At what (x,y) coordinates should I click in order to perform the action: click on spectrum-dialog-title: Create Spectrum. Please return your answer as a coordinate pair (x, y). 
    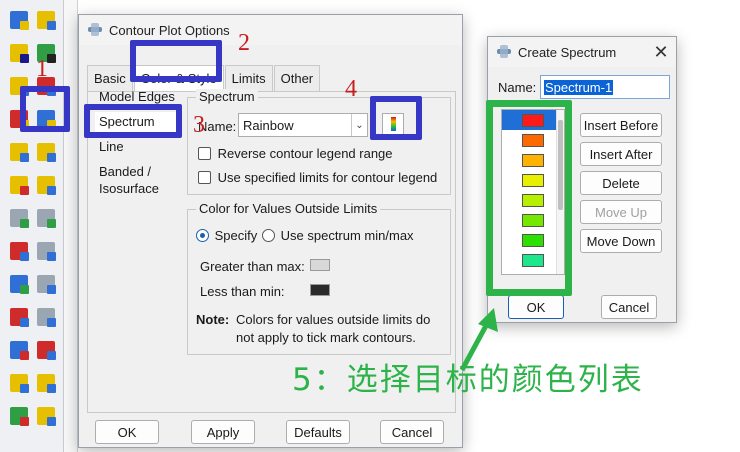
    Looking at the image, I should click on (567, 52).